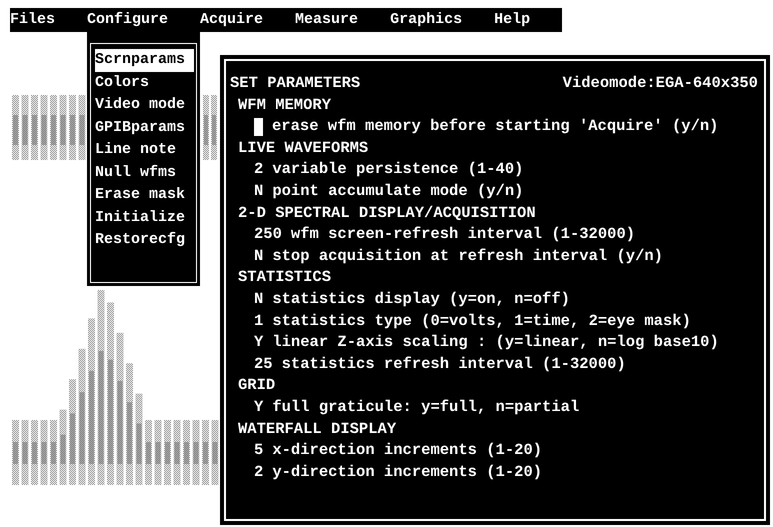 The image size is (773, 527). What do you see at coordinates (467, 256) in the screenshot?
I see `parameter-label: stop acquisition at refresh interval (y/n)` at bounding box center [467, 256].